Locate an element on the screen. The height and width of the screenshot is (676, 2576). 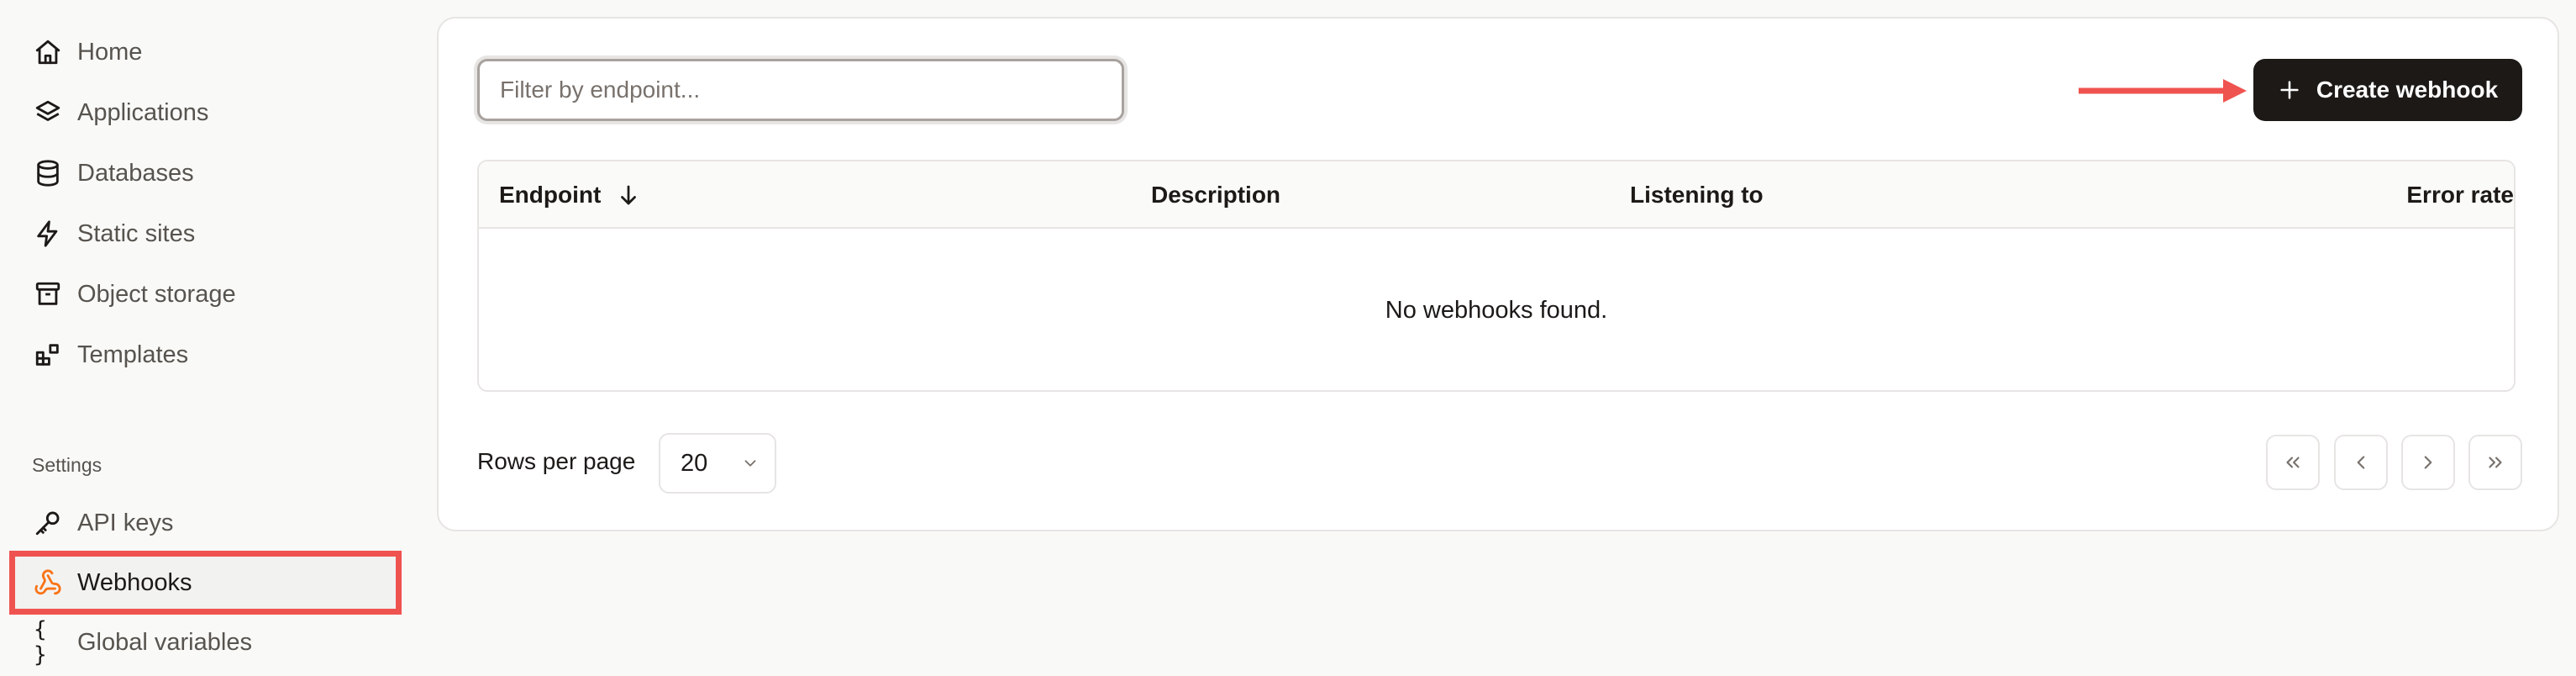
chevrons-left-icon is located at coordinates (2293, 462).